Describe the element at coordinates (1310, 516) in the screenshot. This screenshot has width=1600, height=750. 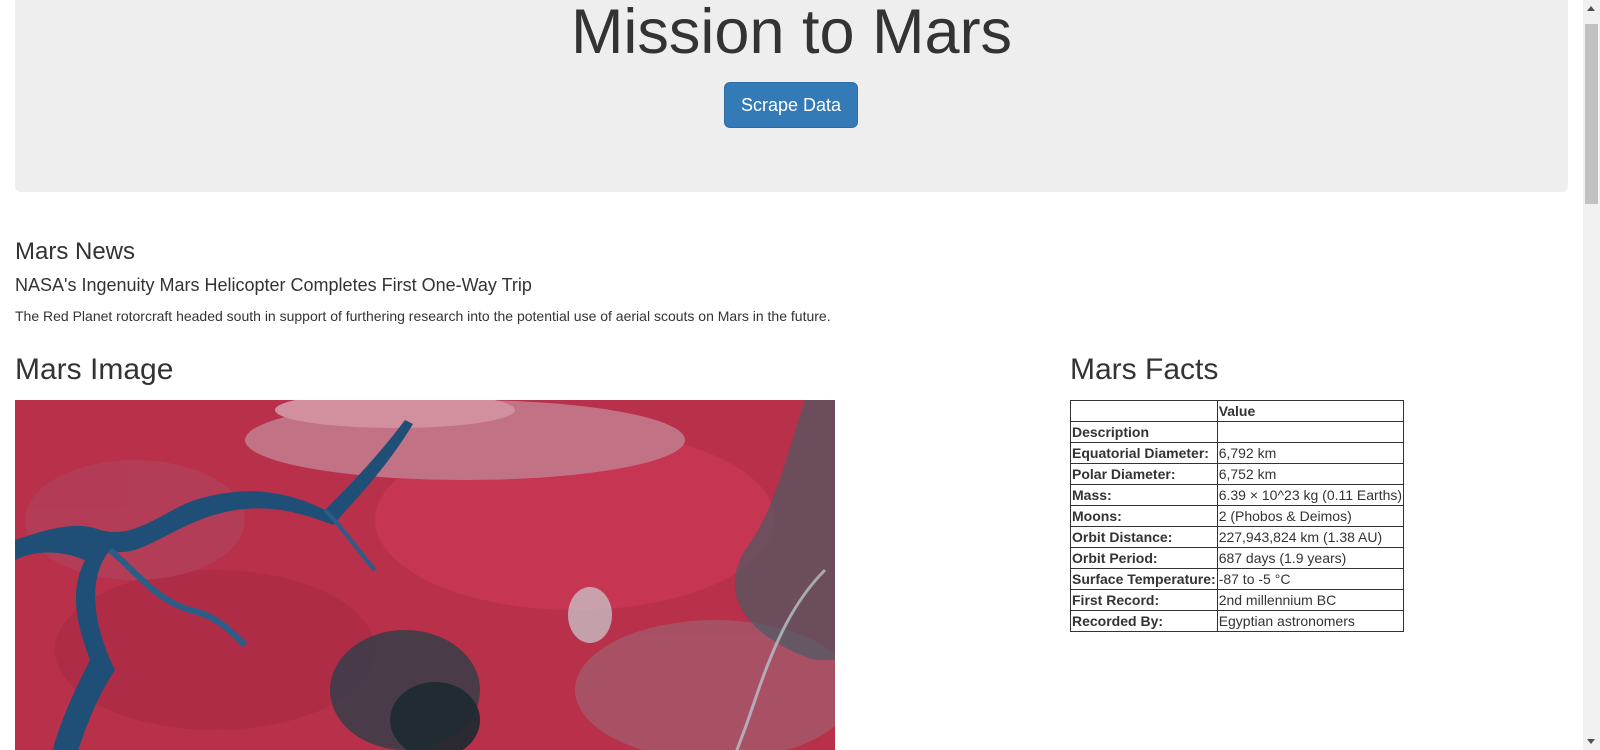
I see `fact-value: 2 (Phobos & Deimos)` at that location.